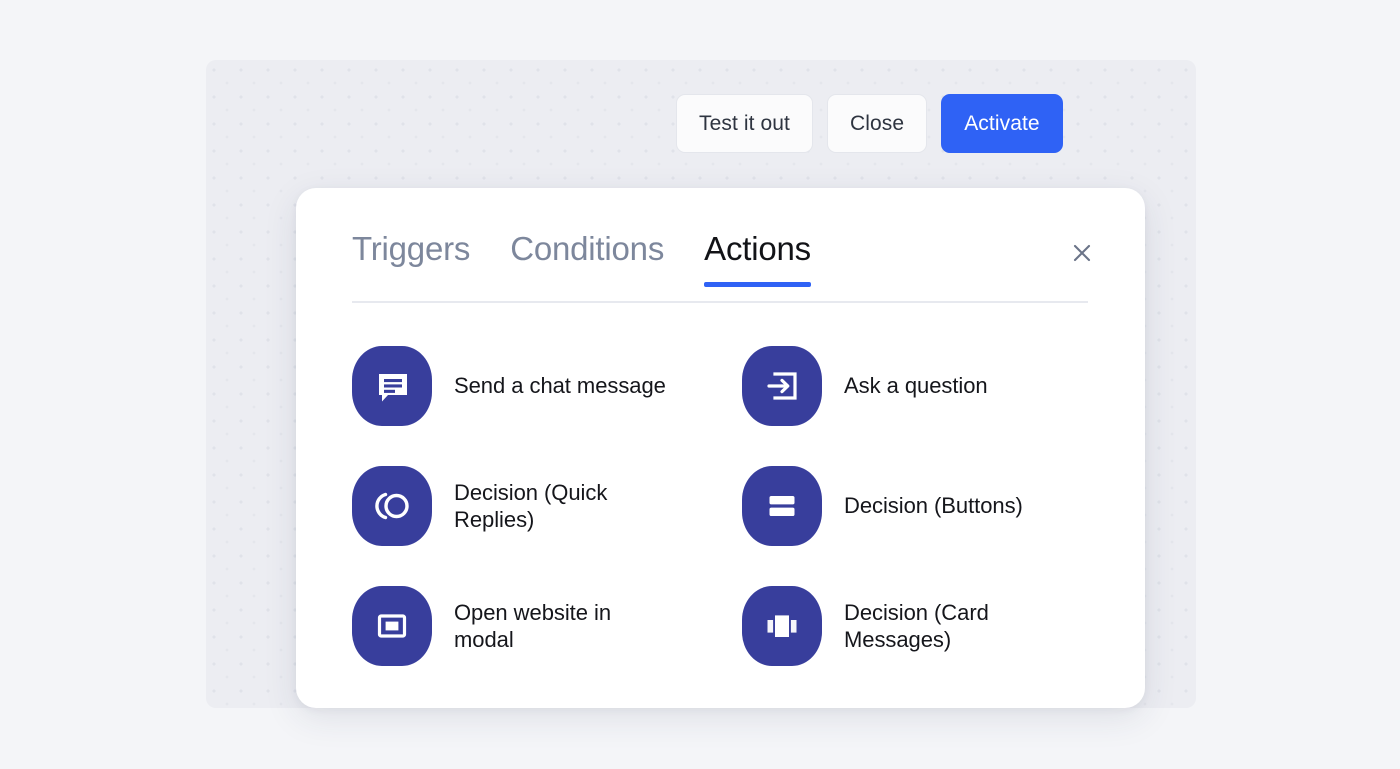 Image resolution: width=1400 pixels, height=769 pixels. Describe the element at coordinates (1082, 253) in the screenshot. I see `close-icon` at that location.